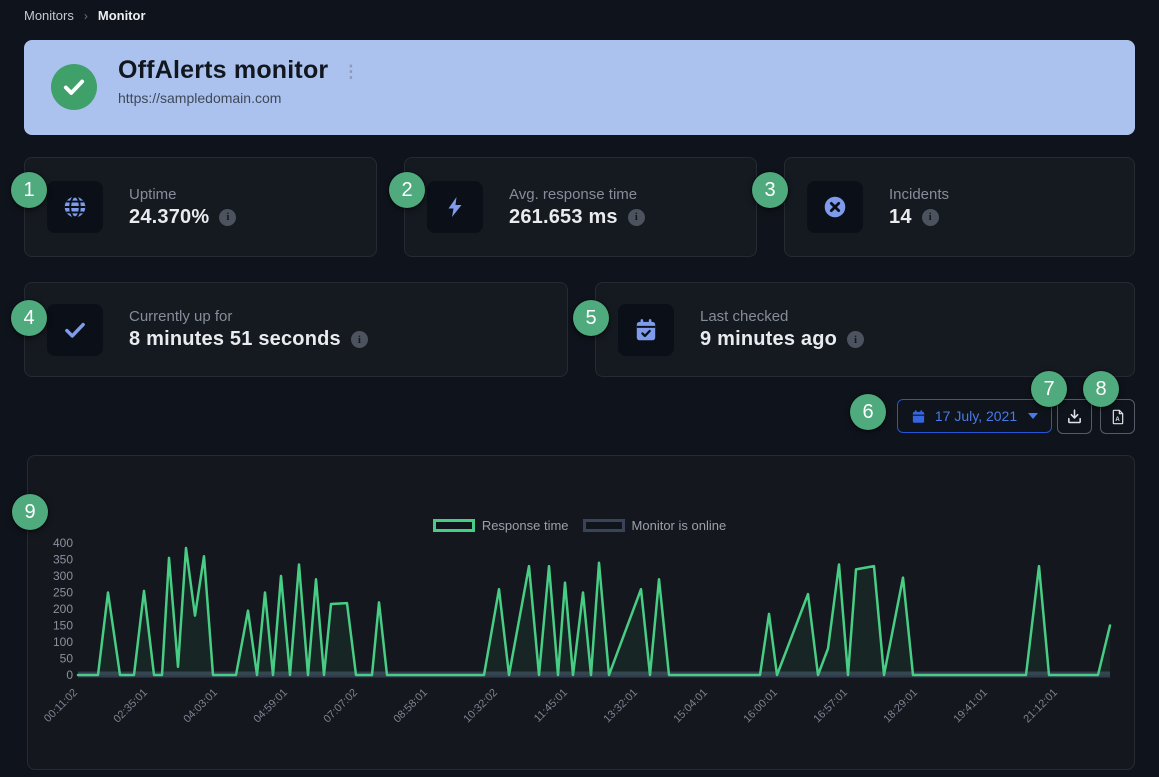 This screenshot has height=777, width=1159. What do you see at coordinates (200, 706) in the screenshot?
I see `x-axis-tick: 04:03:01` at bounding box center [200, 706].